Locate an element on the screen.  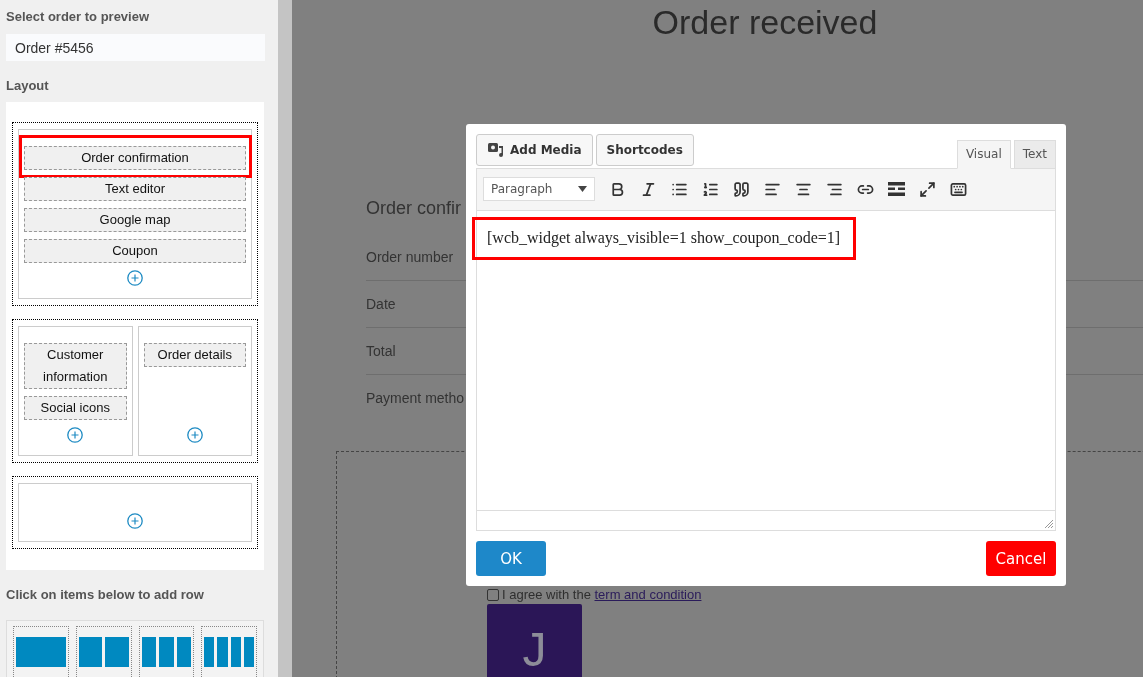
layout-block: Social icons is located at coordinates (75, 408).